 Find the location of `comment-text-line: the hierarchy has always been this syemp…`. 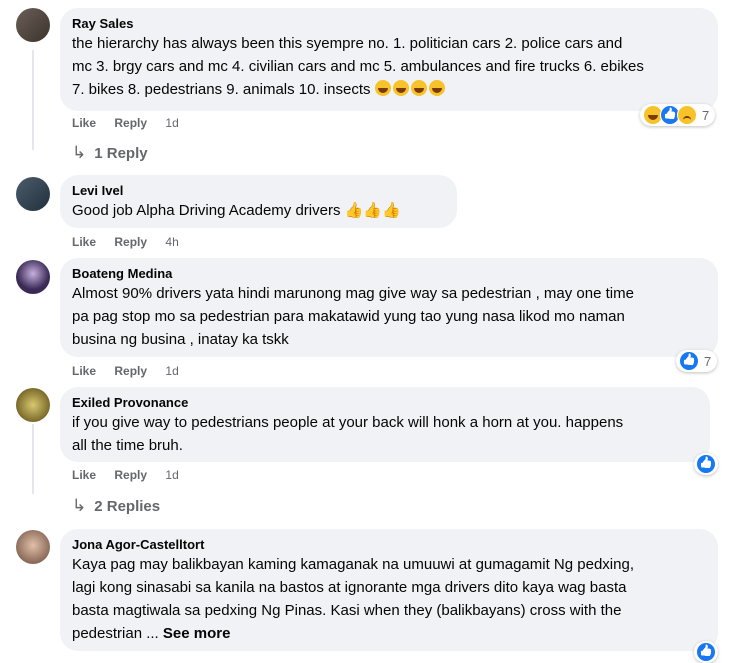

comment-text-line: the hierarchy has always been this syemp… is located at coordinates (347, 43).